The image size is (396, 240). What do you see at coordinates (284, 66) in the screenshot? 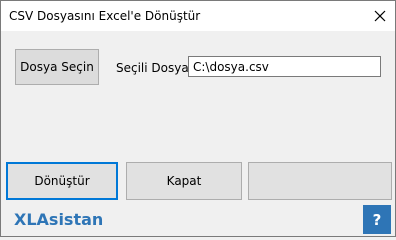
I see `selected-file-field` at bounding box center [284, 66].